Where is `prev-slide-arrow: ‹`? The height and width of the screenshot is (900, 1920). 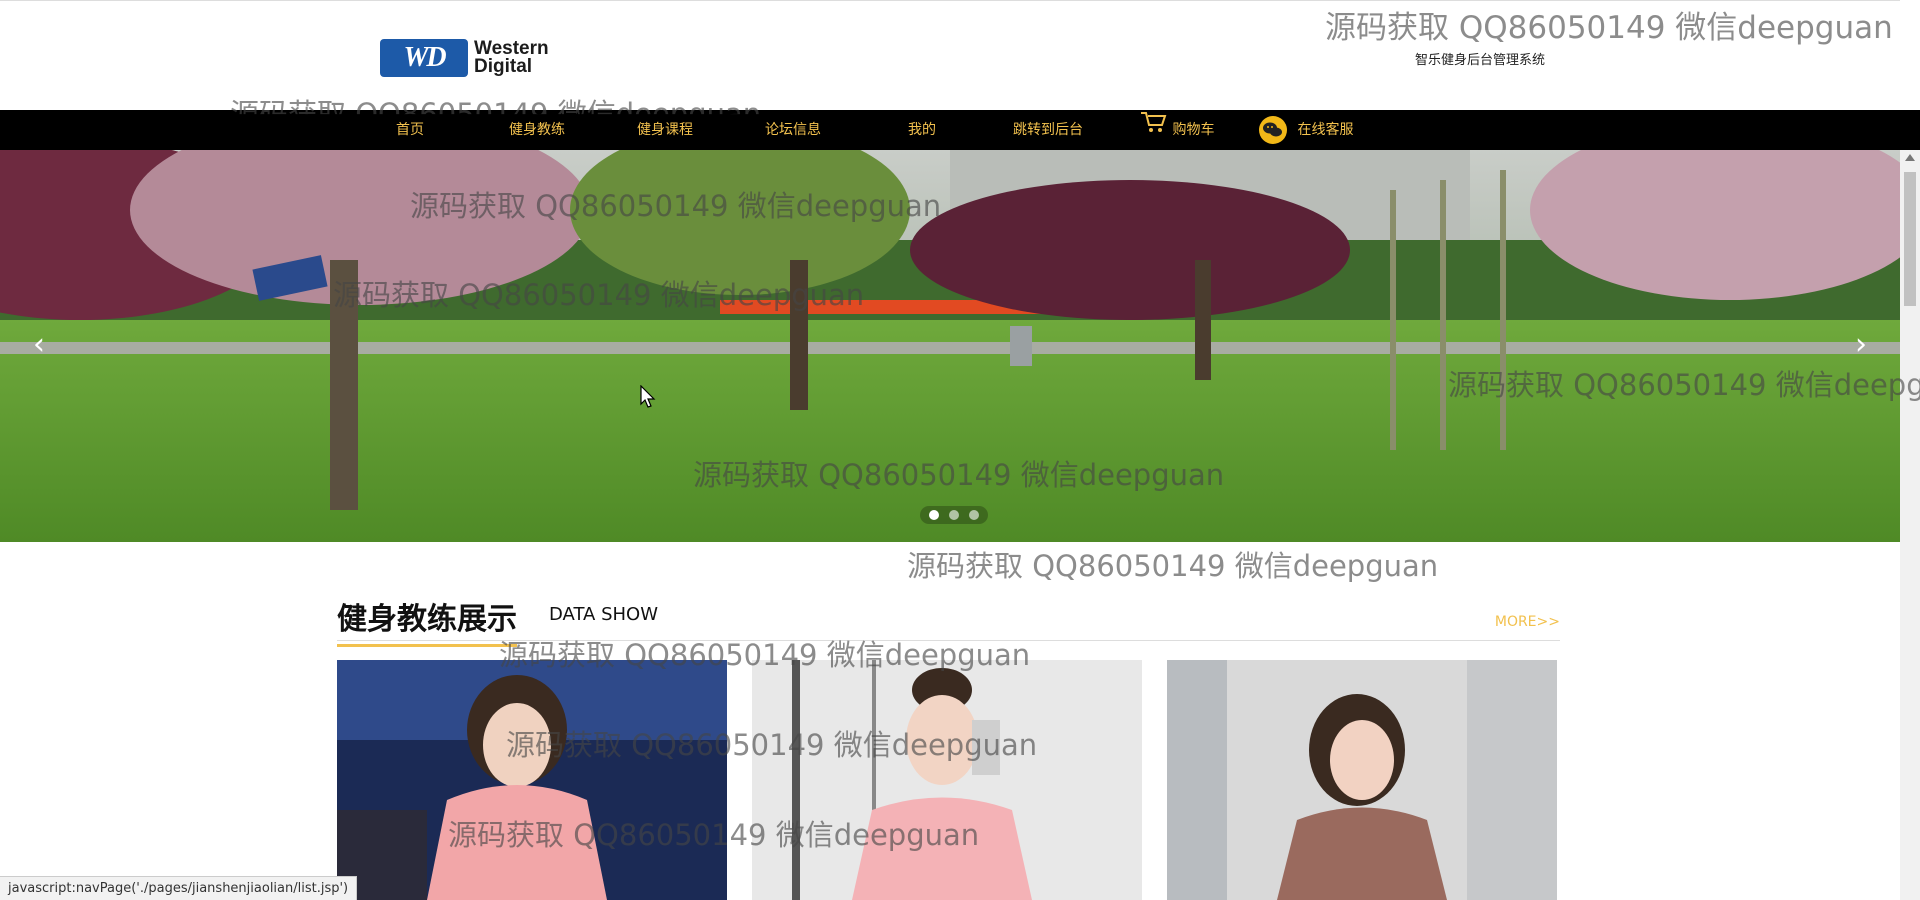
prev-slide-arrow: ‹ is located at coordinates (39, 345).